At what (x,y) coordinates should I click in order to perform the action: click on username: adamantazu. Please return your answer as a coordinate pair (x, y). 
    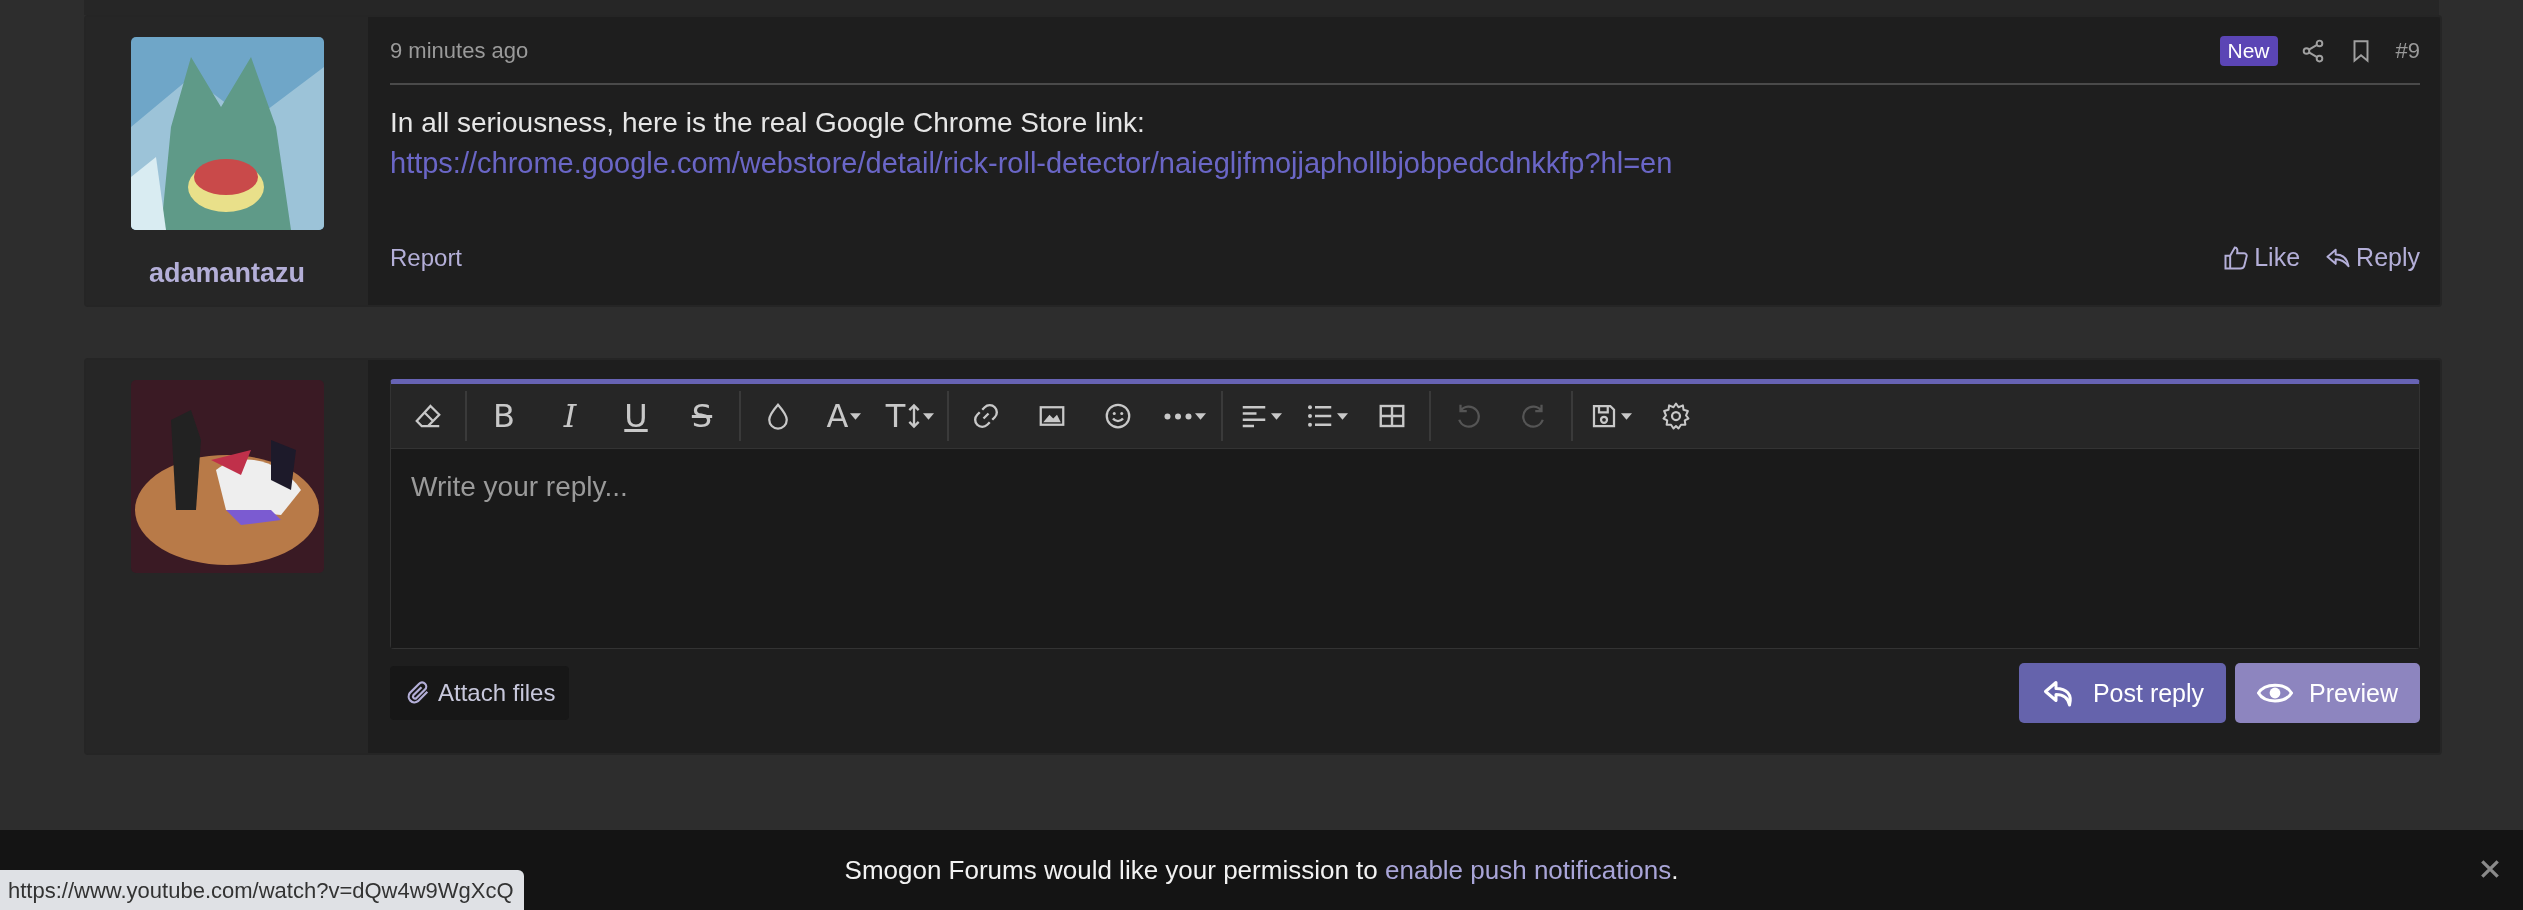
    Looking at the image, I should click on (226, 273).